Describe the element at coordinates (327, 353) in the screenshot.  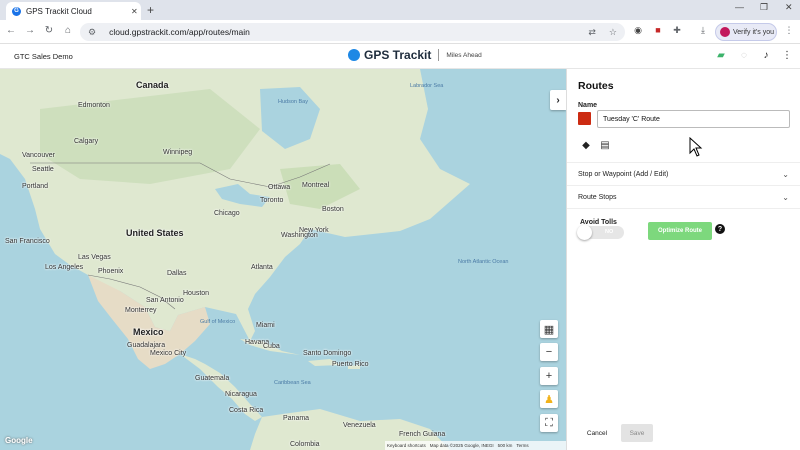
I see `map-label-santo-domingo: Santo Domingo` at that location.